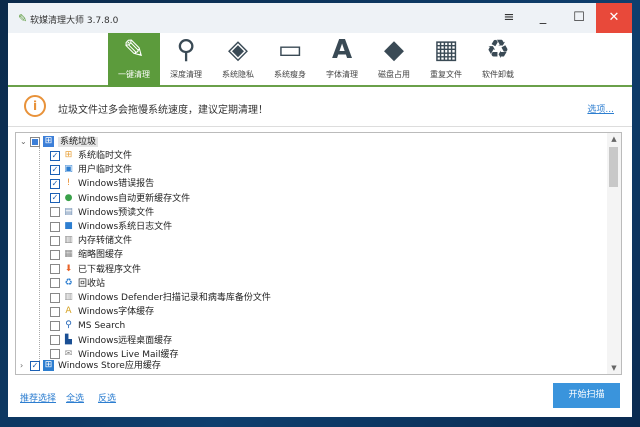  Describe the element at coordinates (394, 50) in the screenshot. I see `disk-icon: ◆` at that location.